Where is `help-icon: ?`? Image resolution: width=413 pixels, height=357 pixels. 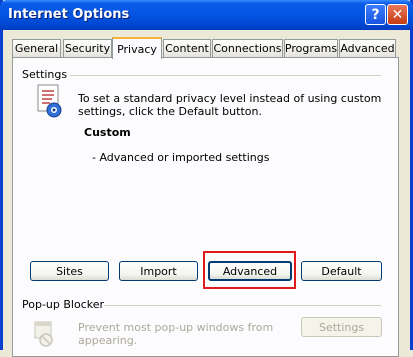 help-icon: ? is located at coordinates (375, 14).